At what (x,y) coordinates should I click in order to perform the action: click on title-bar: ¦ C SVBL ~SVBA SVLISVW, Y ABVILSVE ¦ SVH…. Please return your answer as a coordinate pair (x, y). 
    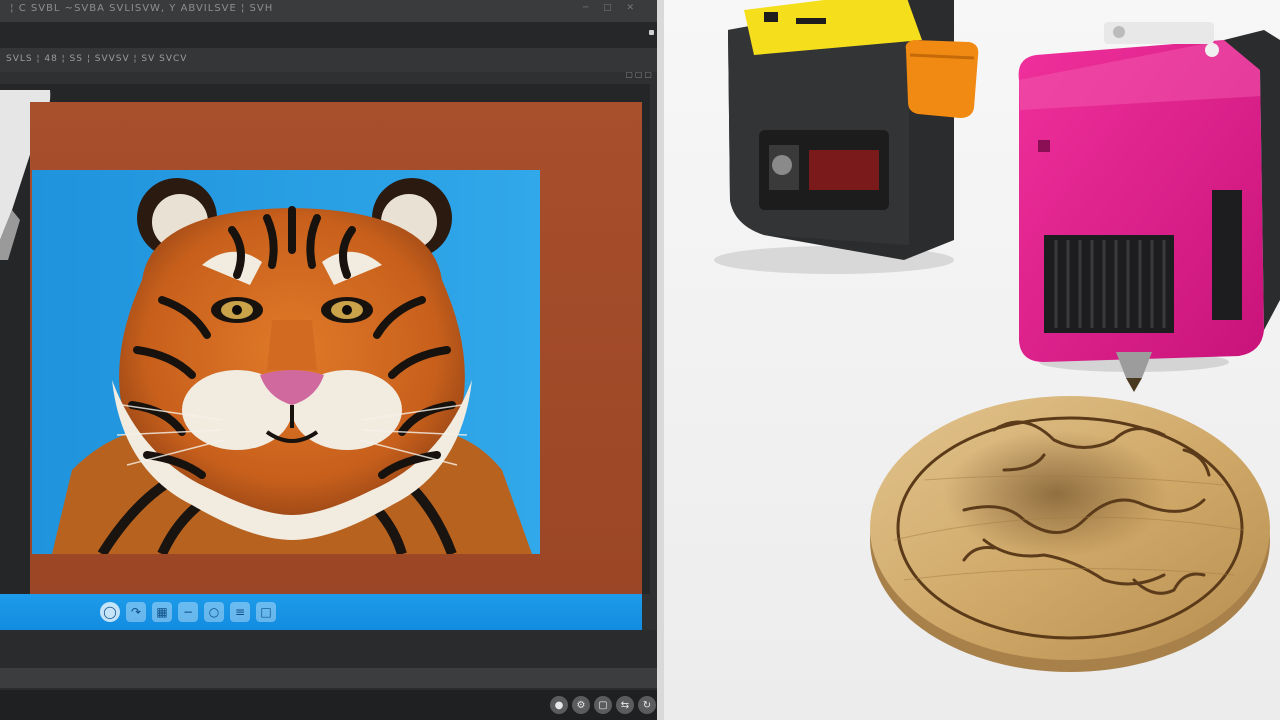
    Looking at the image, I should click on (330, 11).